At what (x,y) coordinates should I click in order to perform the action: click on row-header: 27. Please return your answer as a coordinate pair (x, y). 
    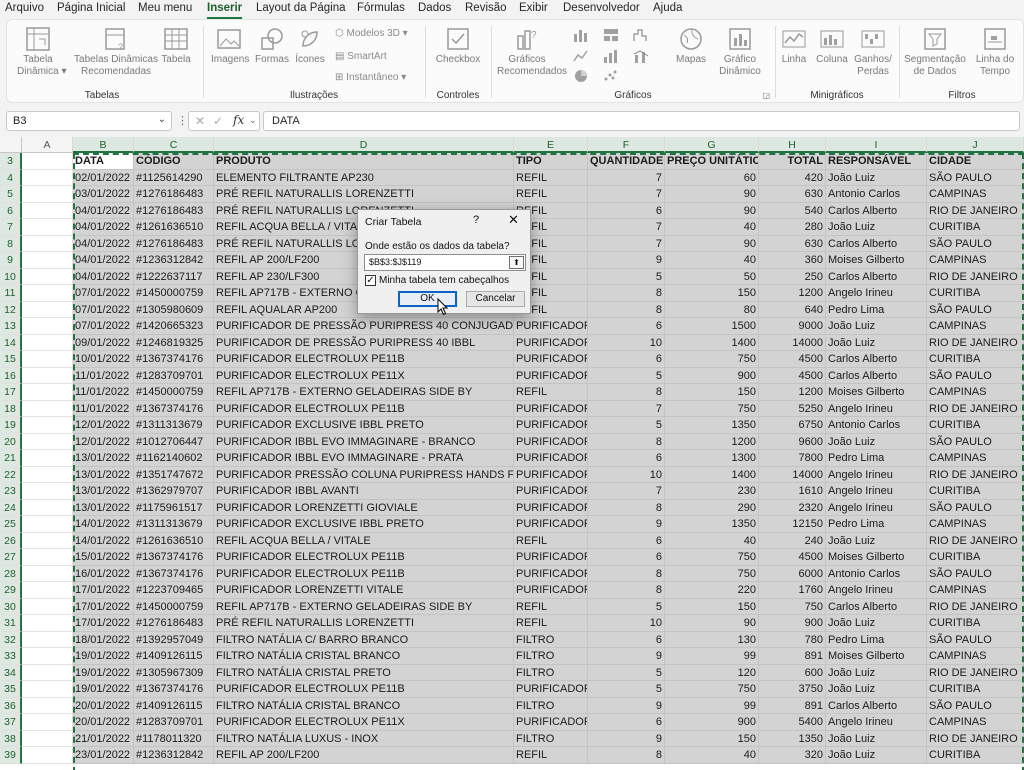
    Looking at the image, I should click on (11, 557).